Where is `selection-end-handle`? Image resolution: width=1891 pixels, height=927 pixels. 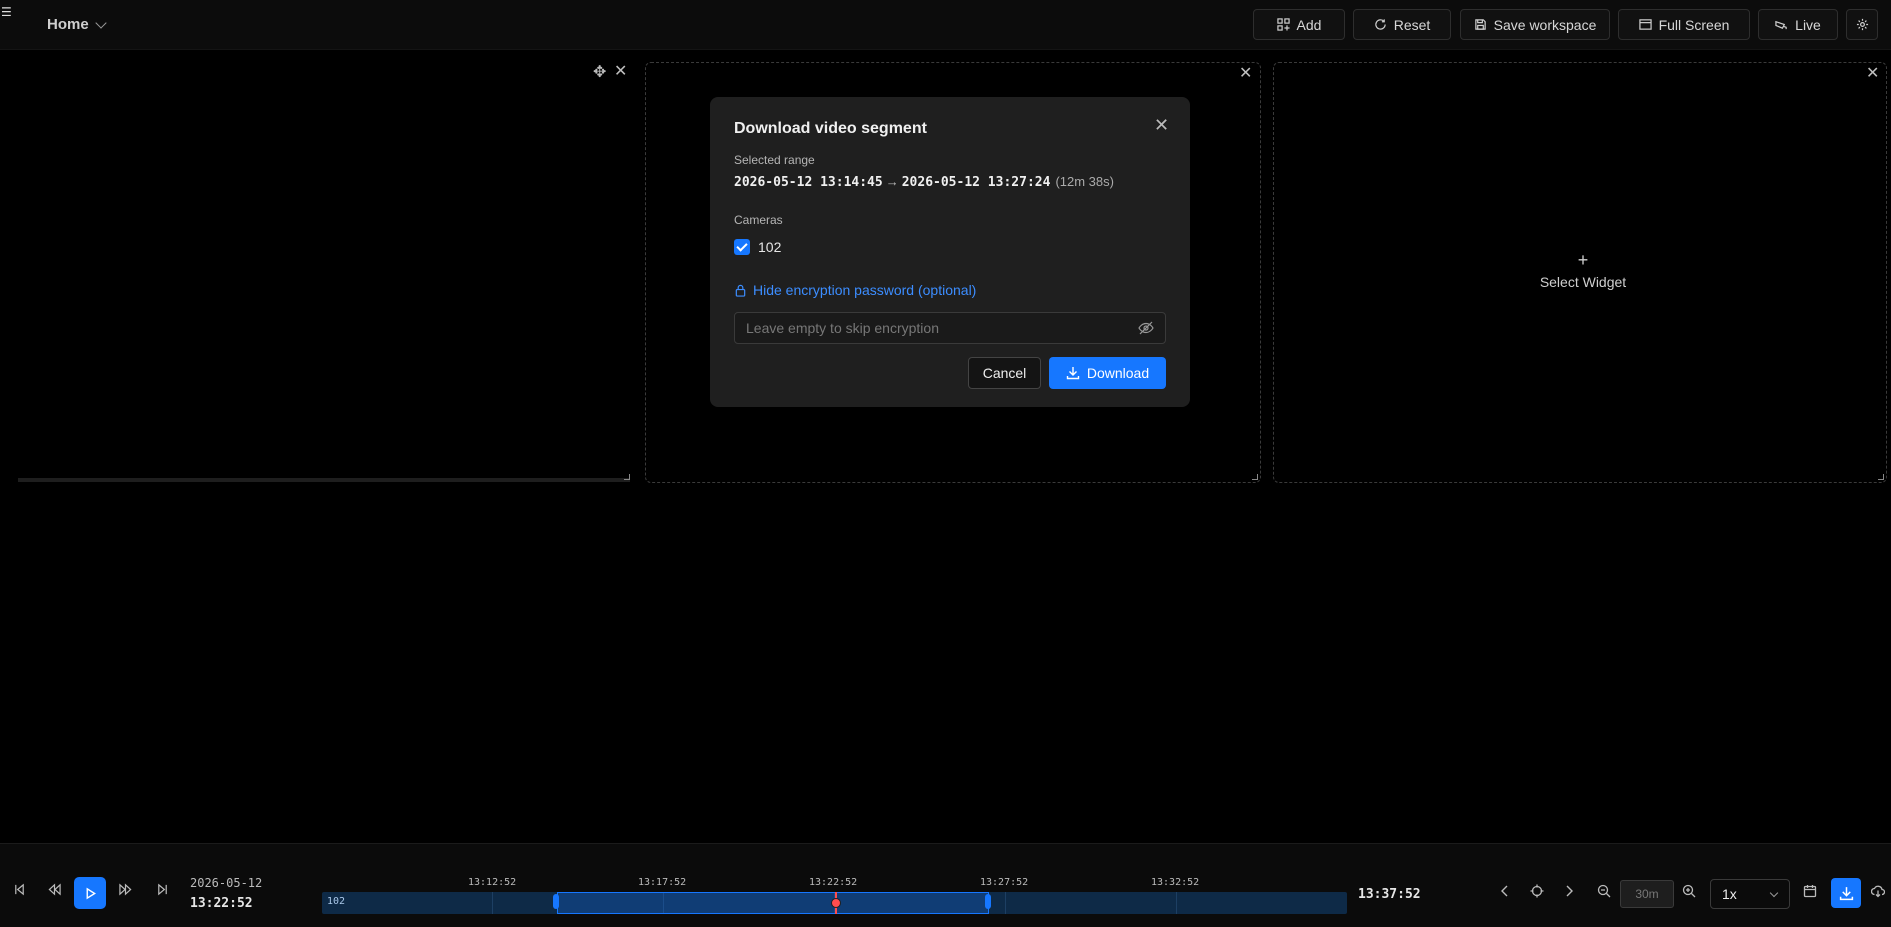 selection-end-handle is located at coordinates (988, 901).